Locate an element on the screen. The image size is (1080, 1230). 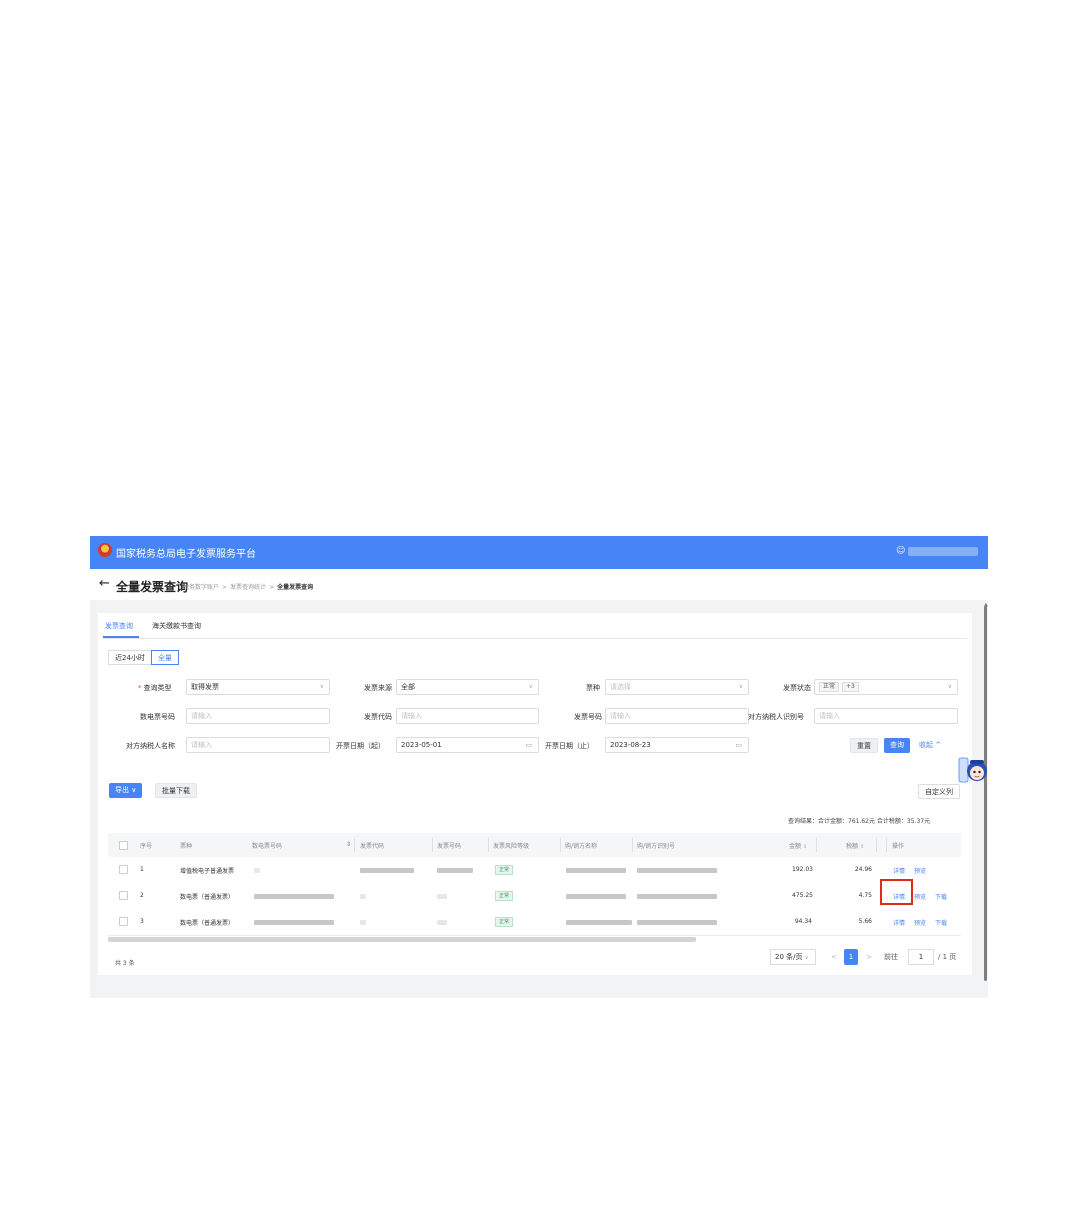
required-mark: * is located at coordinates (140, 688).